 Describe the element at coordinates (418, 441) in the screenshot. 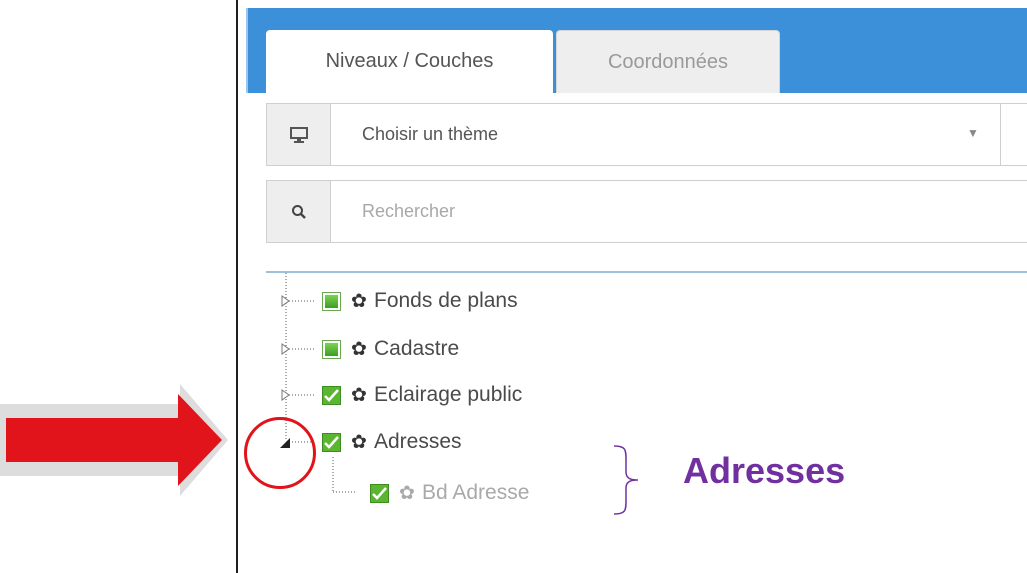

I see `tree-item-label: Adresses` at that location.